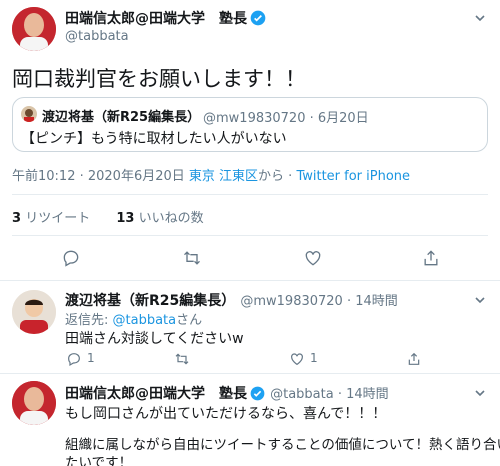 The height and width of the screenshot is (466, 500). What do you see at coordinates (223, 176) in the screenshot?
I see `tweet-location: 東京 江東区` at bounding box center [223, 176].